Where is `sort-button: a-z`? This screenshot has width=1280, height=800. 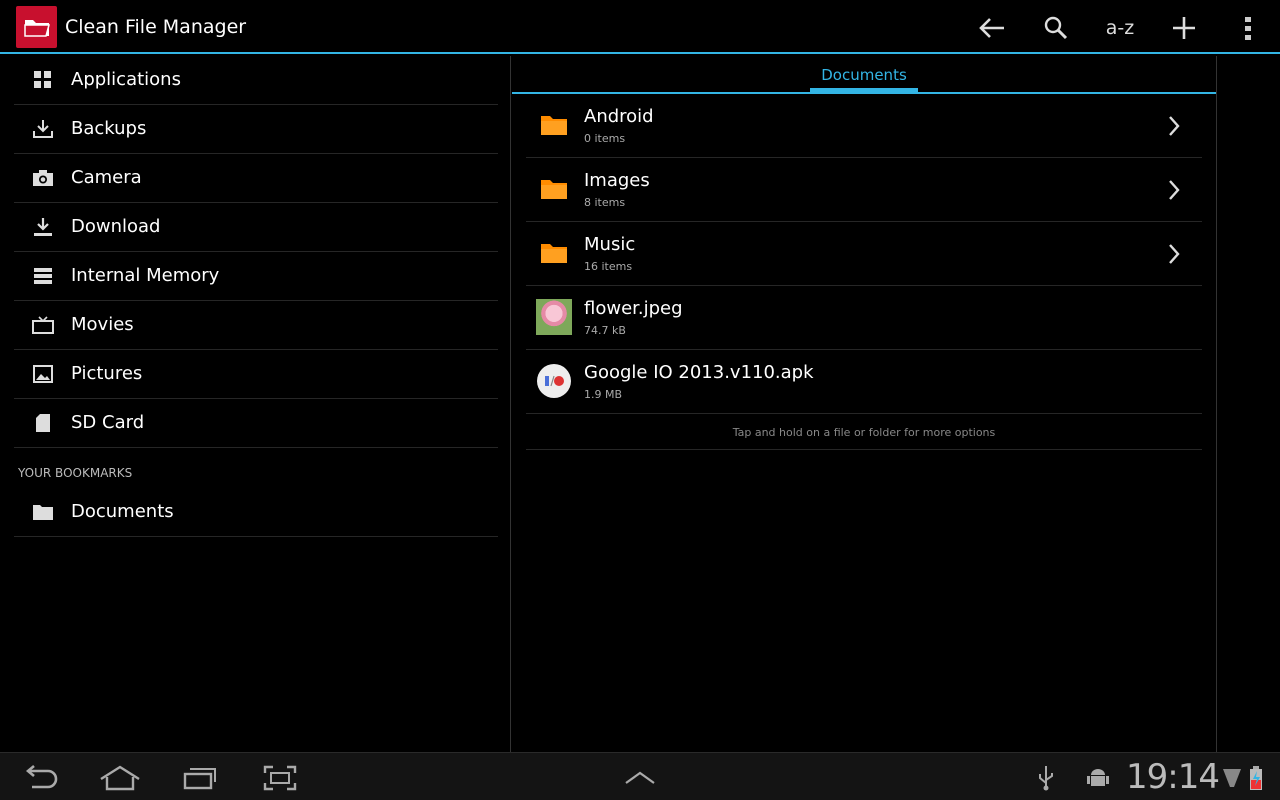
sort-button: a-z is located at coordinates (1120, 28).